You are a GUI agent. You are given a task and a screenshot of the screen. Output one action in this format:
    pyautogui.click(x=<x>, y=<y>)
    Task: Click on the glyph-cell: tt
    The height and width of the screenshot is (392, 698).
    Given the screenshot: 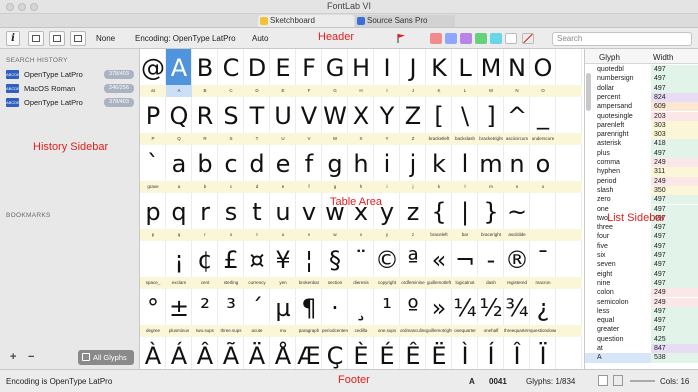 What is the action you would take?
    pyautogui.click(x=257, y=217)
    